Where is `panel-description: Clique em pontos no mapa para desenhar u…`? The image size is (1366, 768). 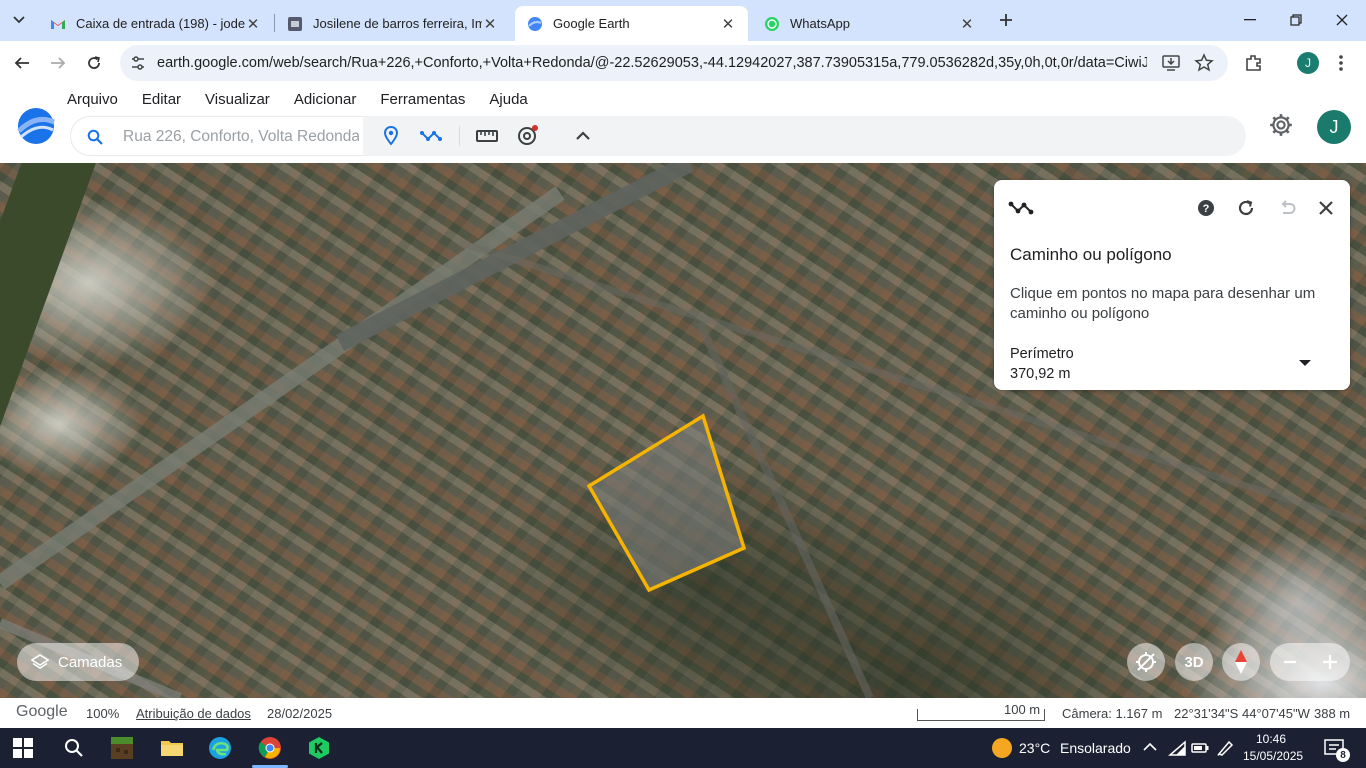
panel-description: Clique em pontos no mapa para desenhar u… is located at coordinates (1163, 303).